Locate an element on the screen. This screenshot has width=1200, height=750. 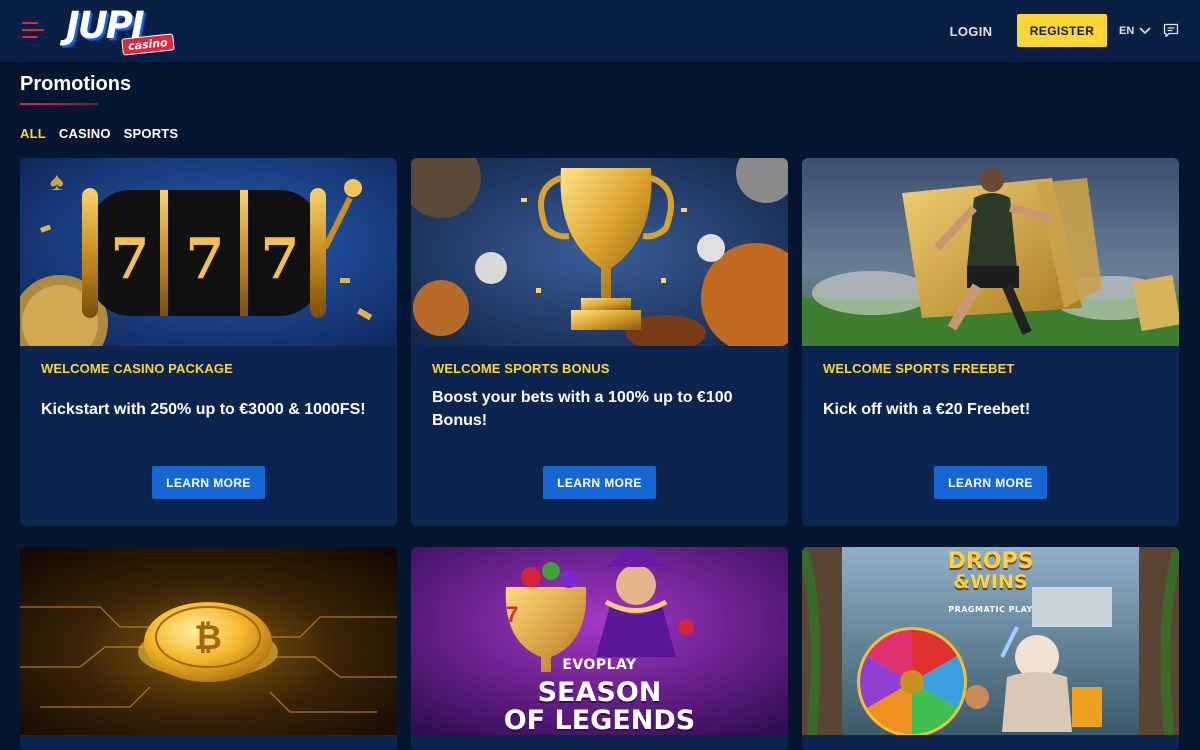
promo-category: WELCOME CASINO PACKAGE is located at coordinates (137, 368).